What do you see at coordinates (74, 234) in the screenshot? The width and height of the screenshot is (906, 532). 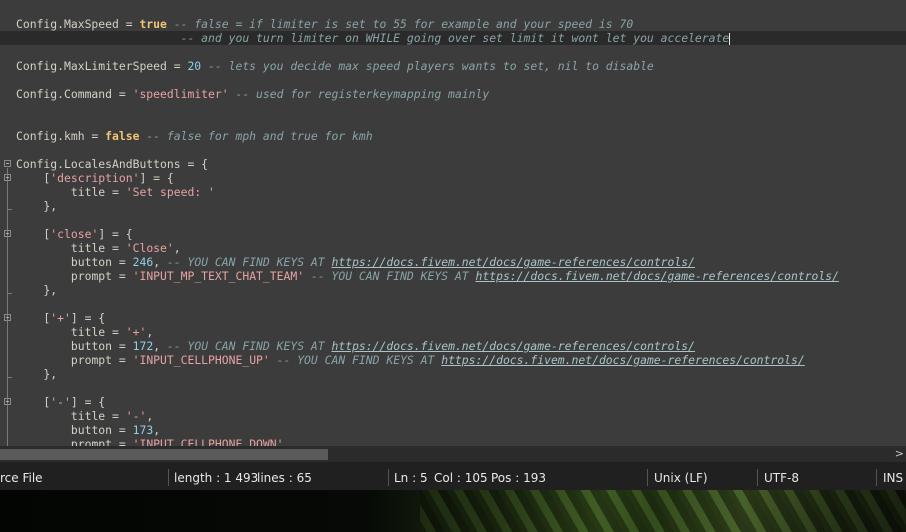 I see `token-str: 'close'` at bounding box center [74, 234].